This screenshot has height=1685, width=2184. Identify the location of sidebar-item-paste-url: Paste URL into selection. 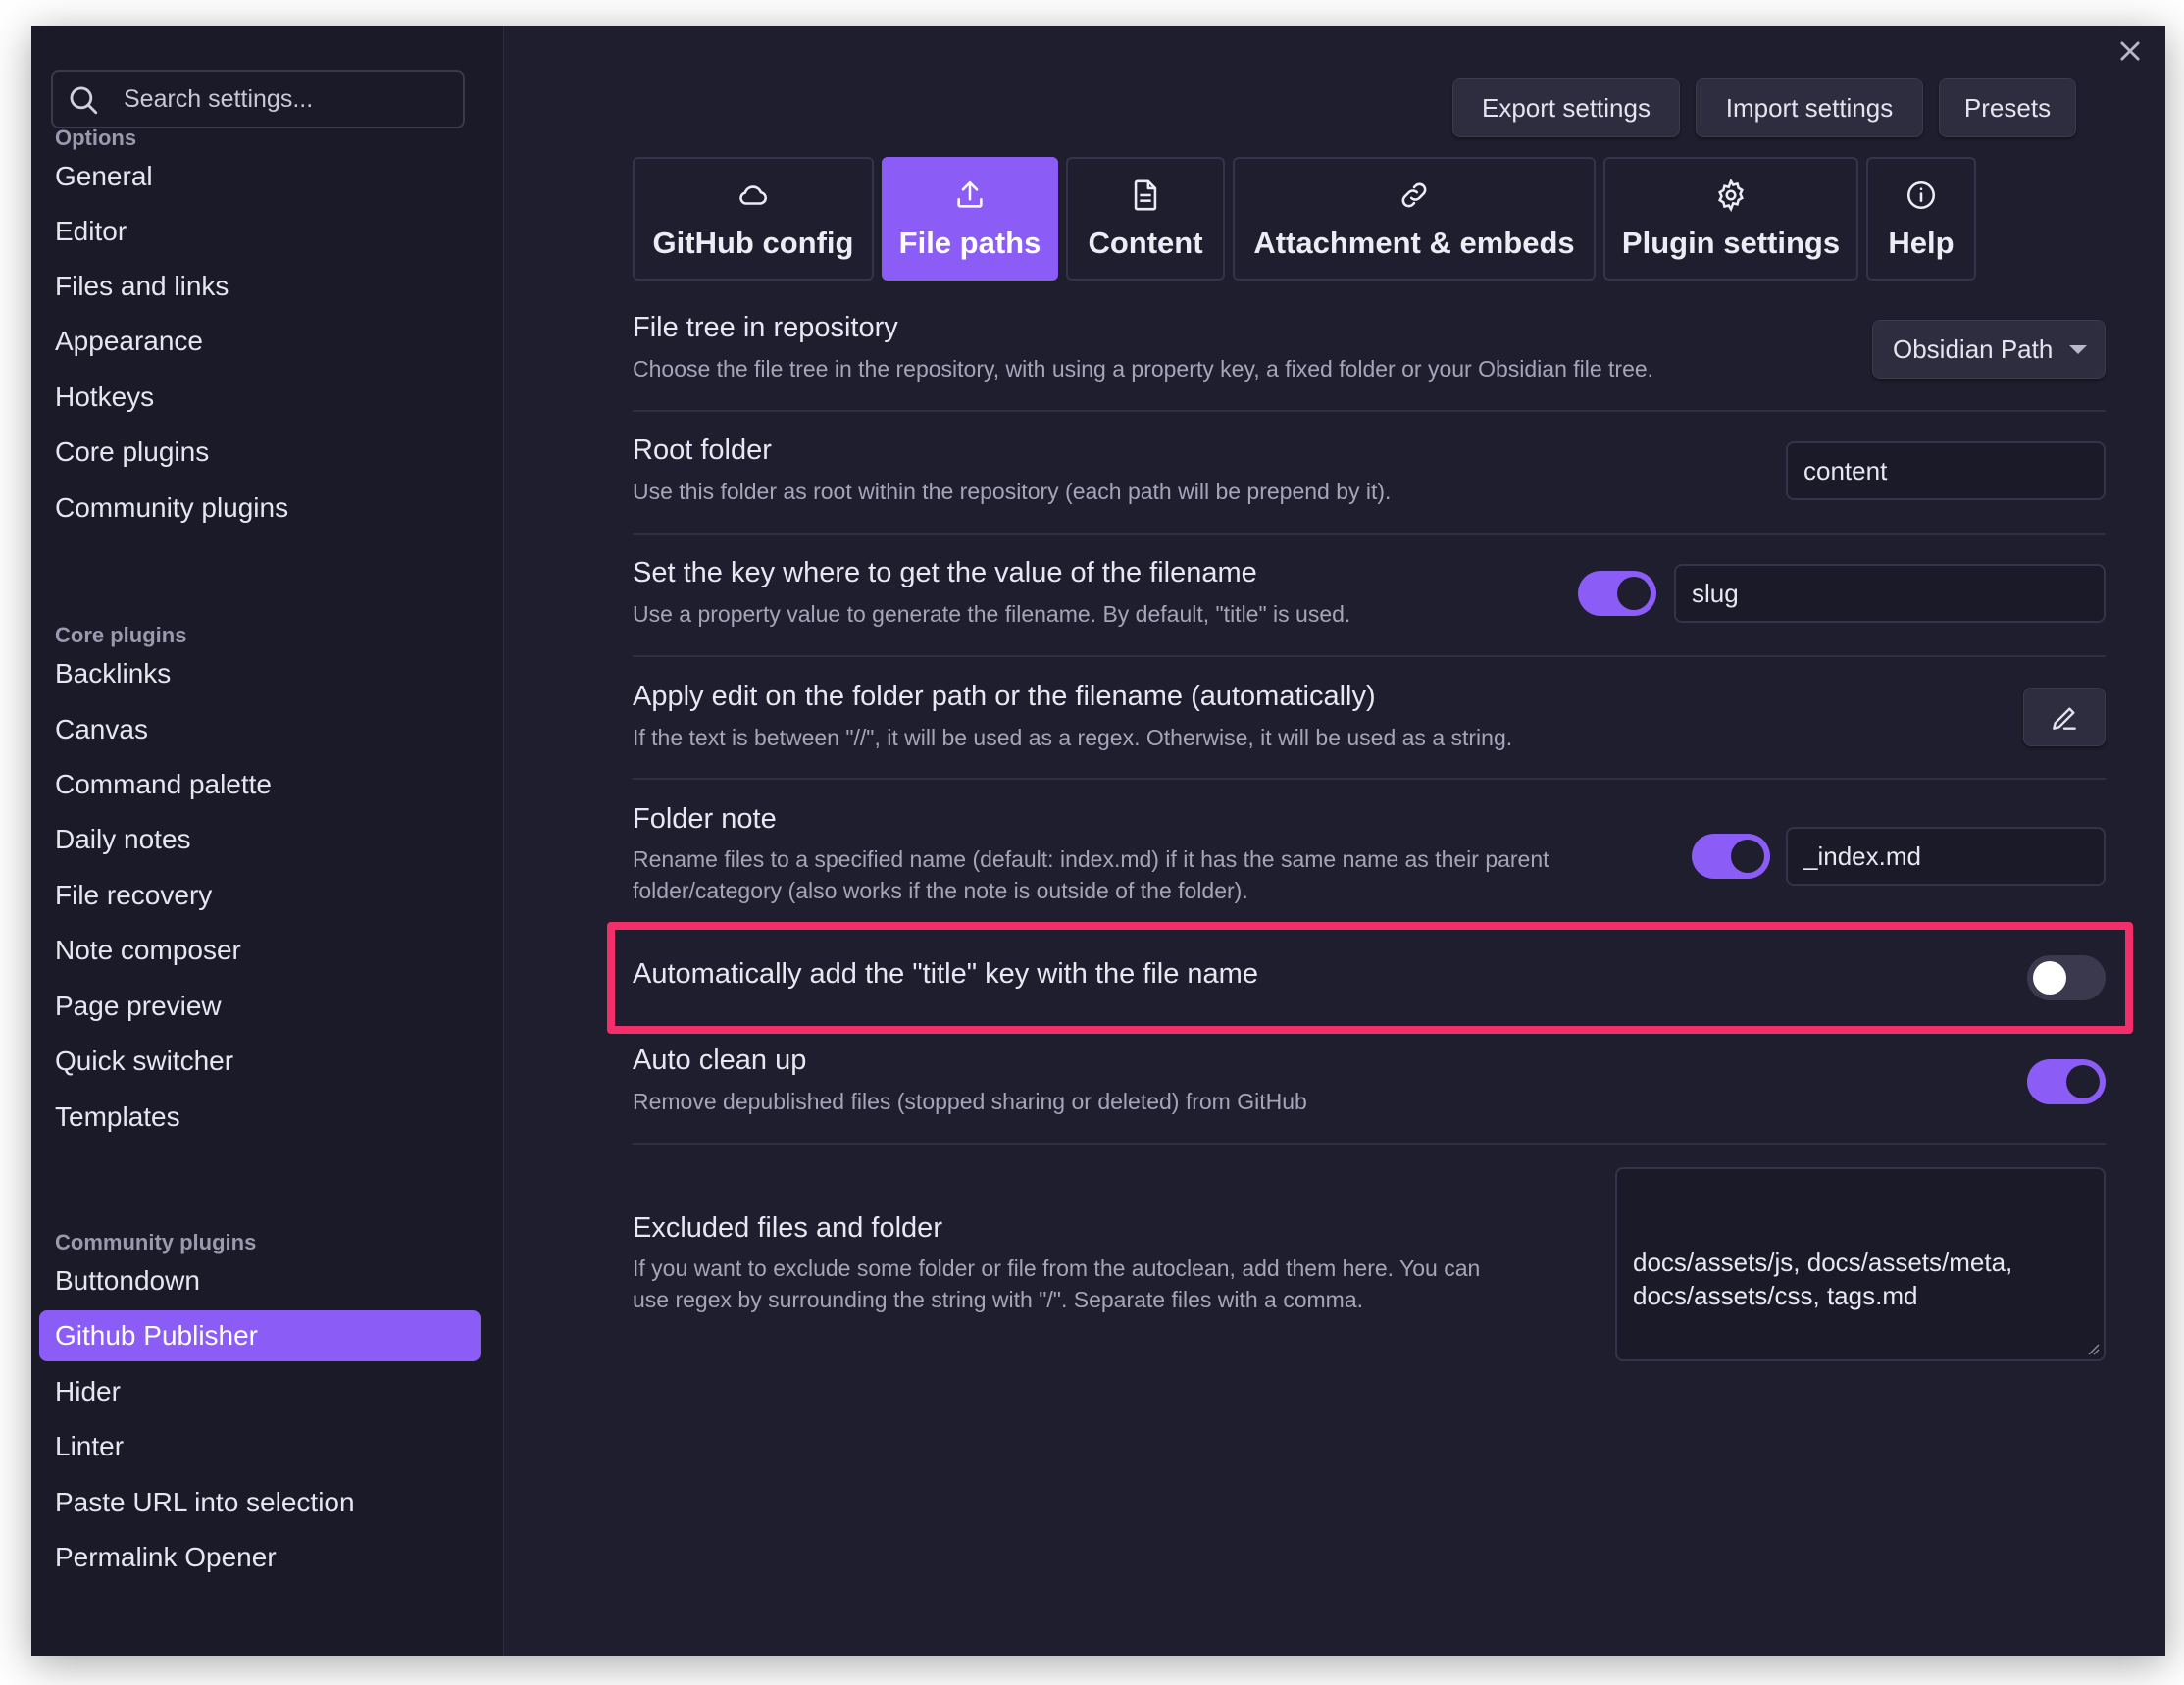
(260, 1502).